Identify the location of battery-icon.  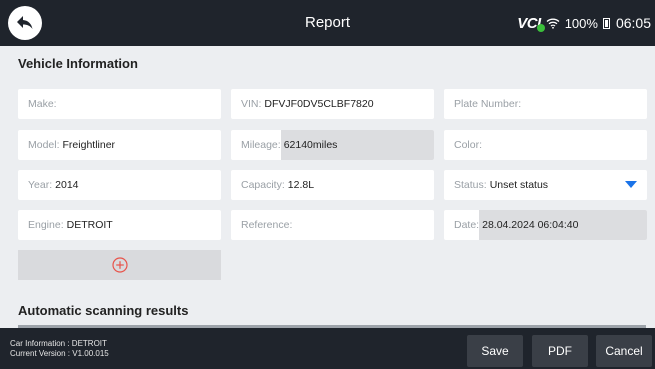
(606, 23).